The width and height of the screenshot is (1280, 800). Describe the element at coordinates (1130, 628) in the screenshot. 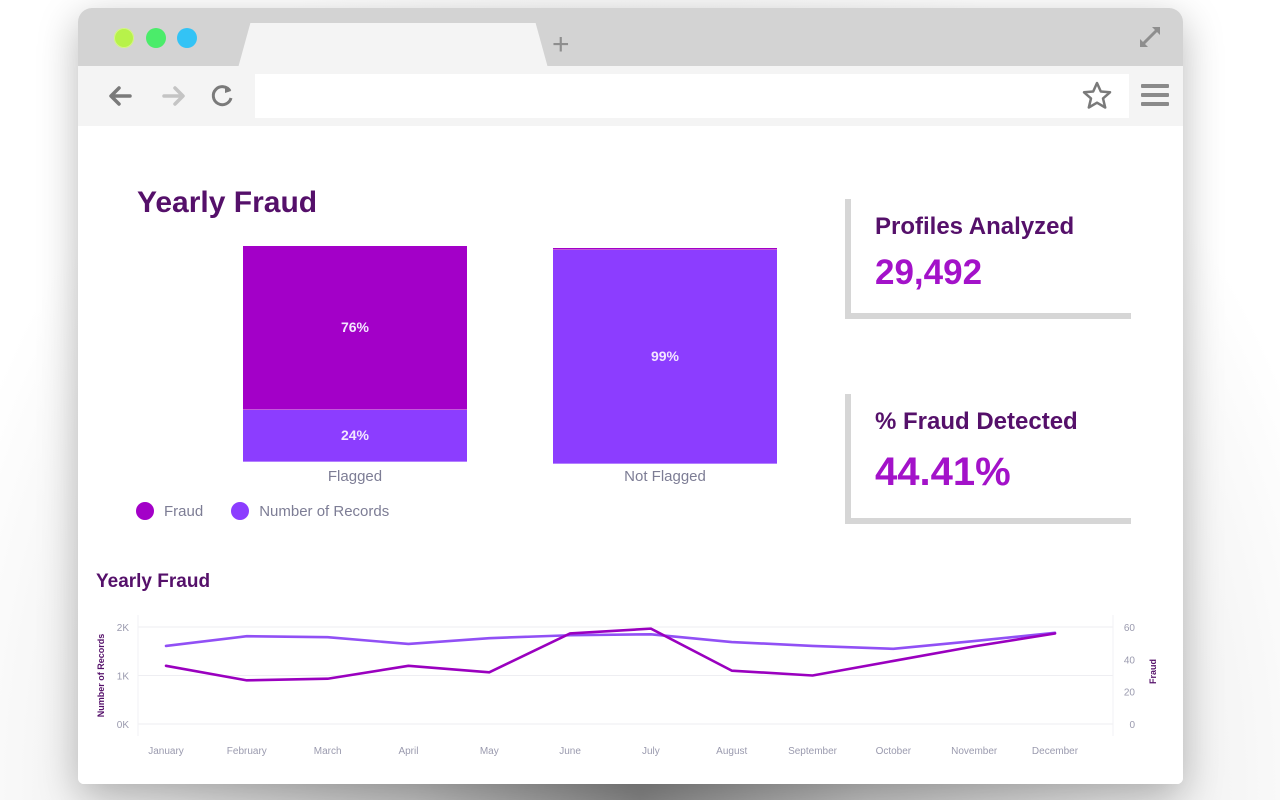

I see `y-tick-label-right: 60` at that location.